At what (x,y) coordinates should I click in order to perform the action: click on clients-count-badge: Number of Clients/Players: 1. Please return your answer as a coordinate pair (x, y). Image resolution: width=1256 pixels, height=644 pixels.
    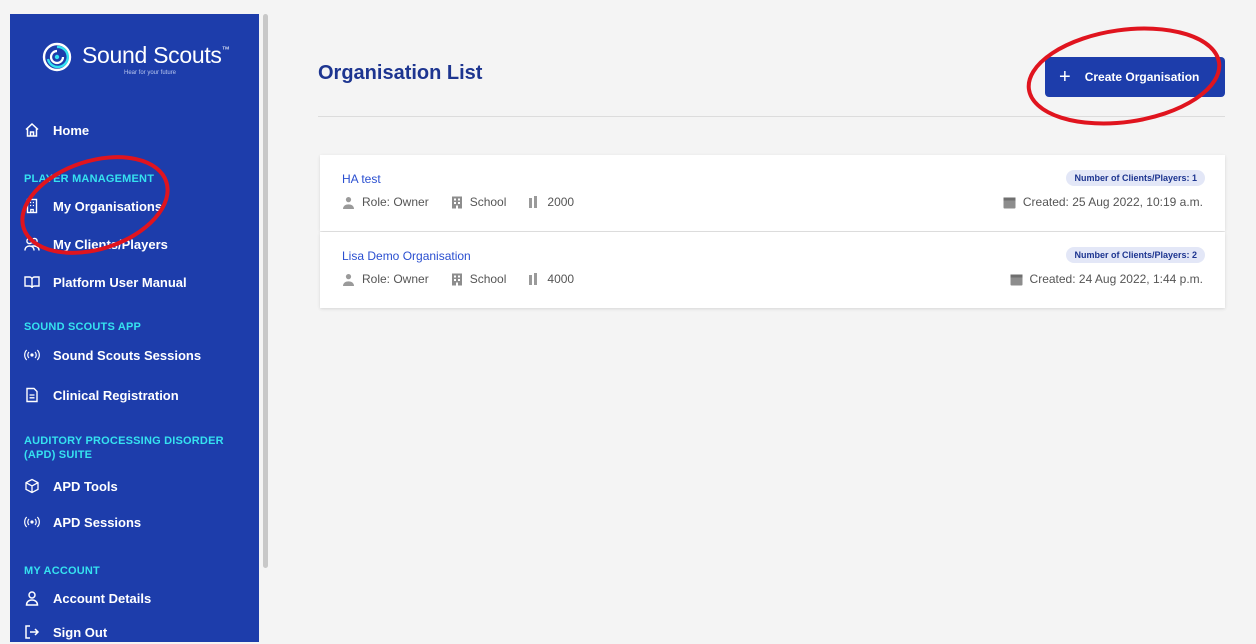
    Looking at the image, I should click on (1135, 178).